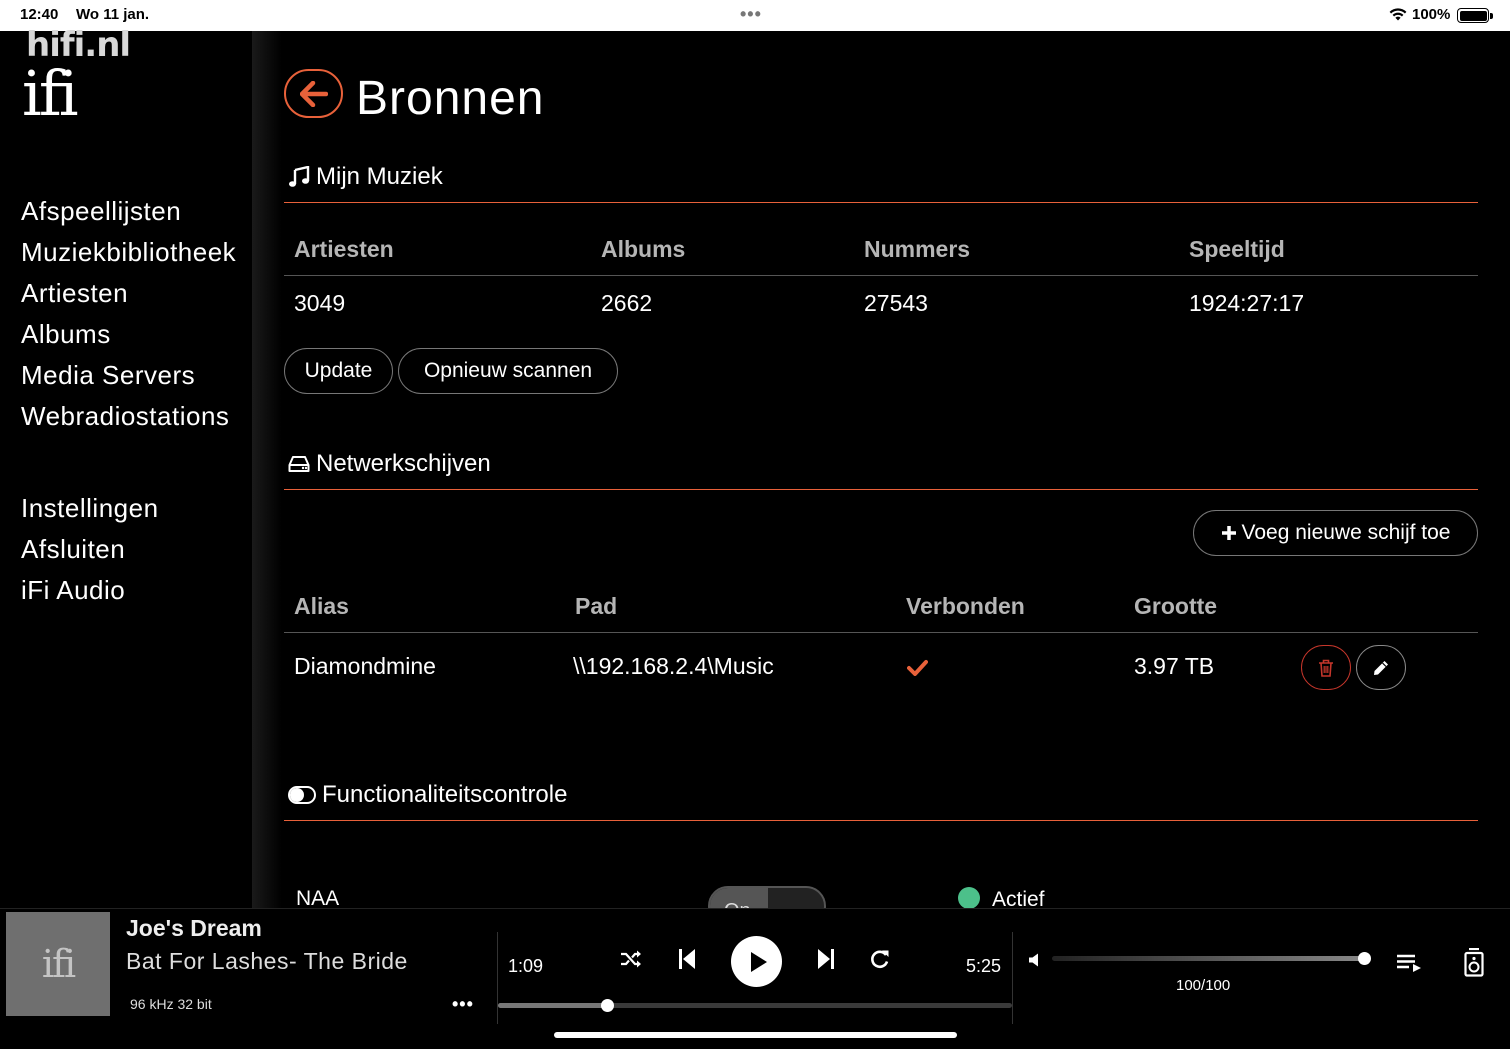 The height and width of the screenshot is (1049, 1510). Describe the element at coordinates (73, 590) in the screenshot. I see `sidebar-item-ifi-audio: iFi Audio` at that location.